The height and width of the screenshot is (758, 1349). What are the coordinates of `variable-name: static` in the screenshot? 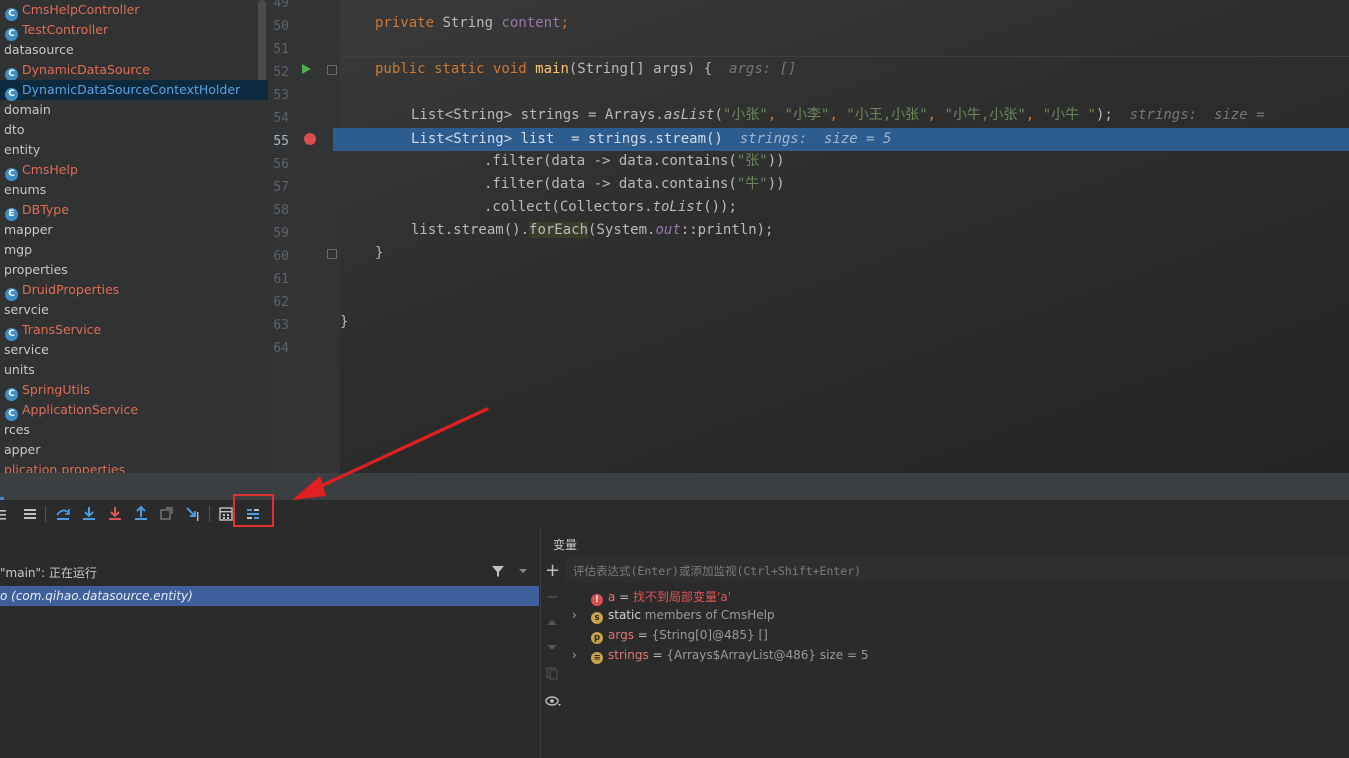 It's located at (624, 615).